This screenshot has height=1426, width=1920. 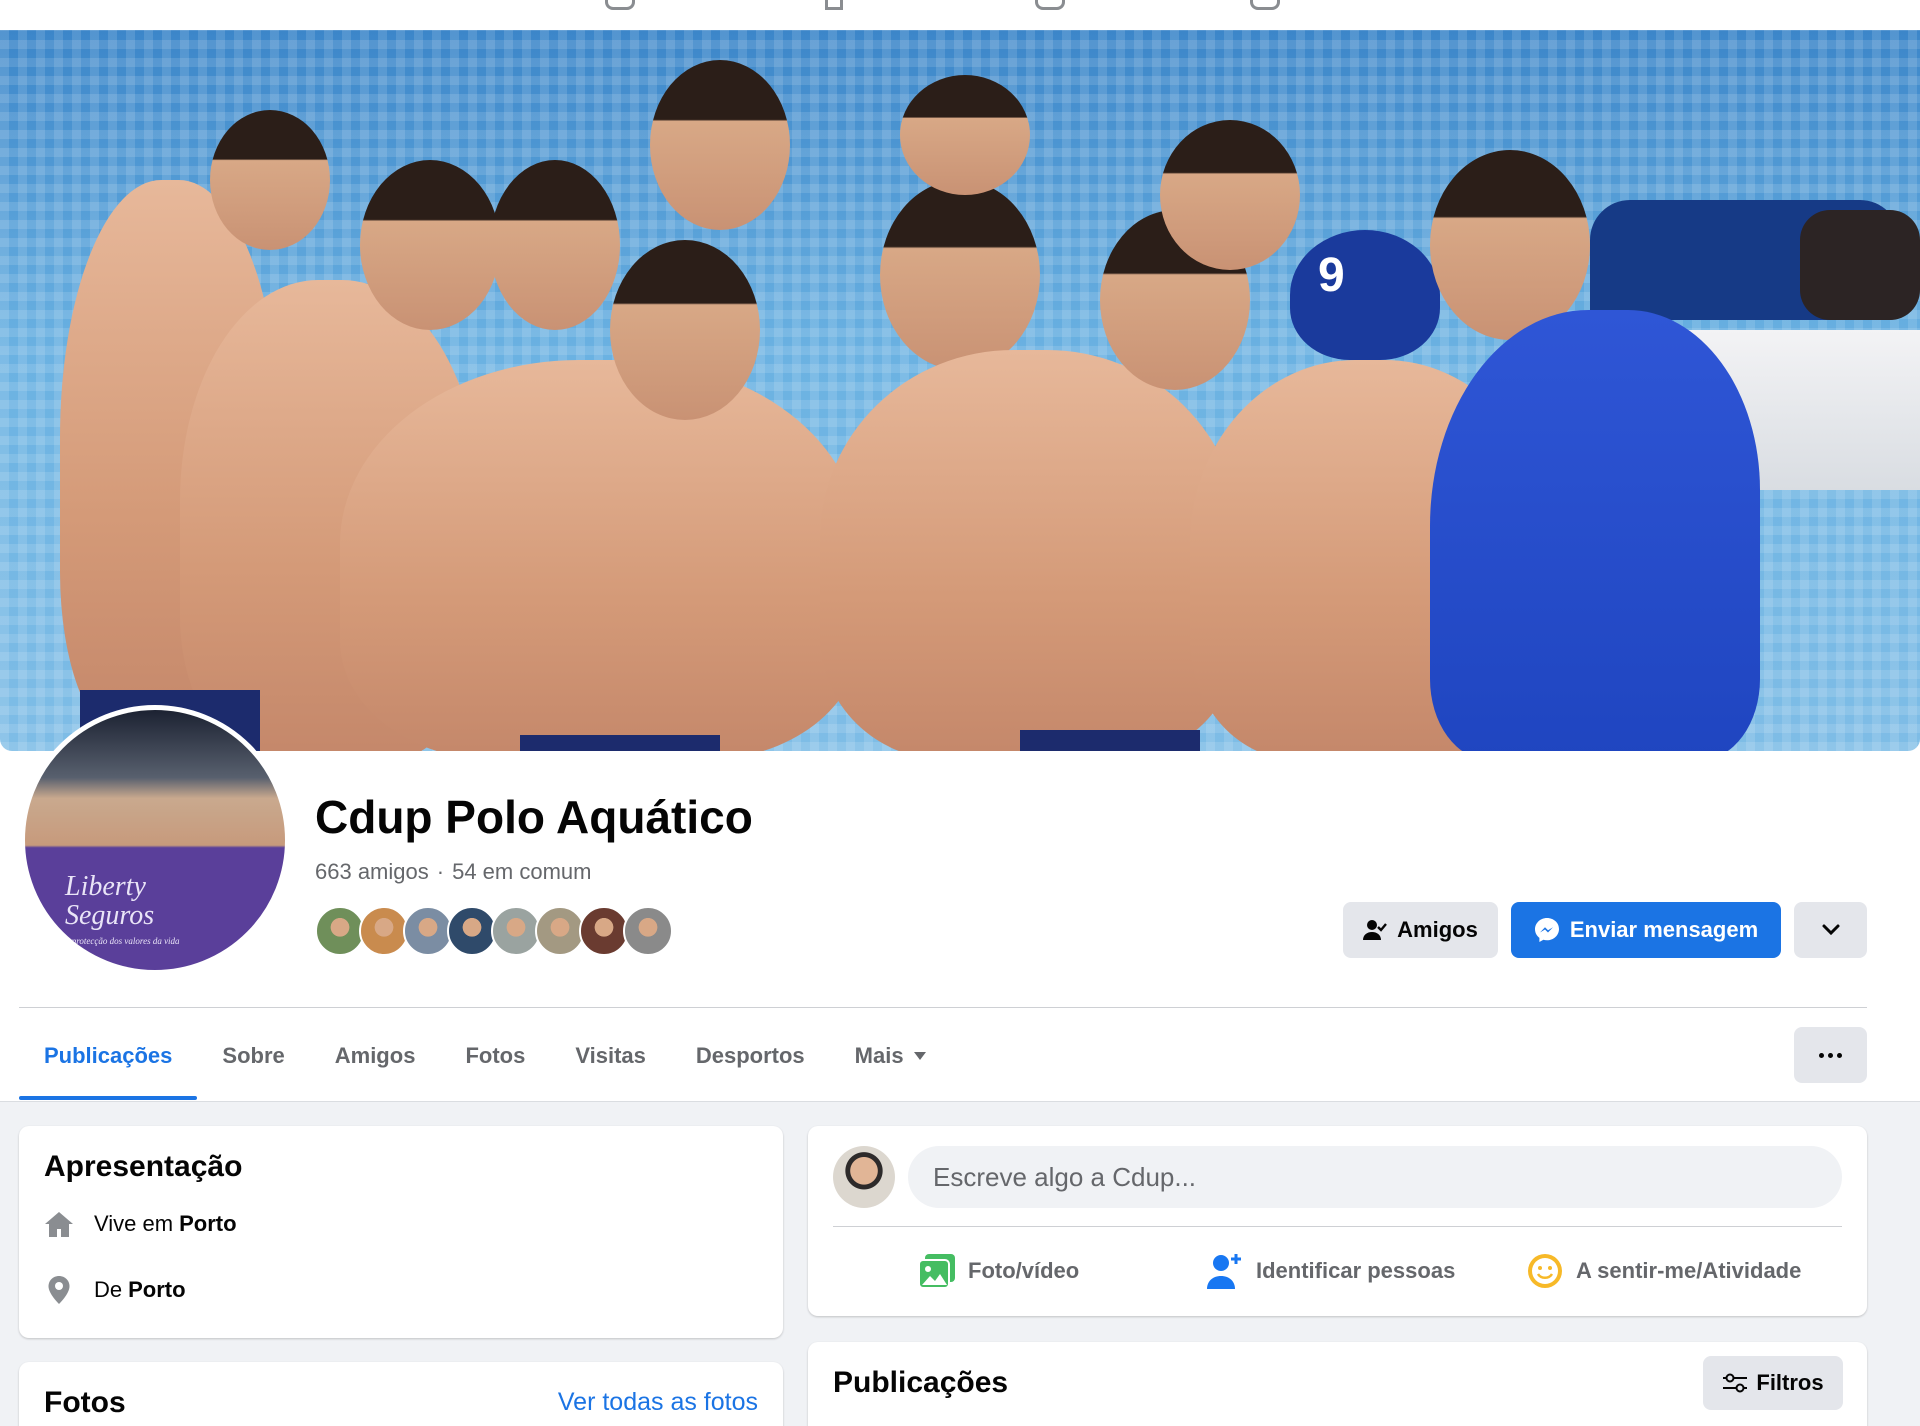 What do you see at coordinates (864, 1177) in the screenshot?
I see `current-user-avatar` at bounding box center [864, 1177].